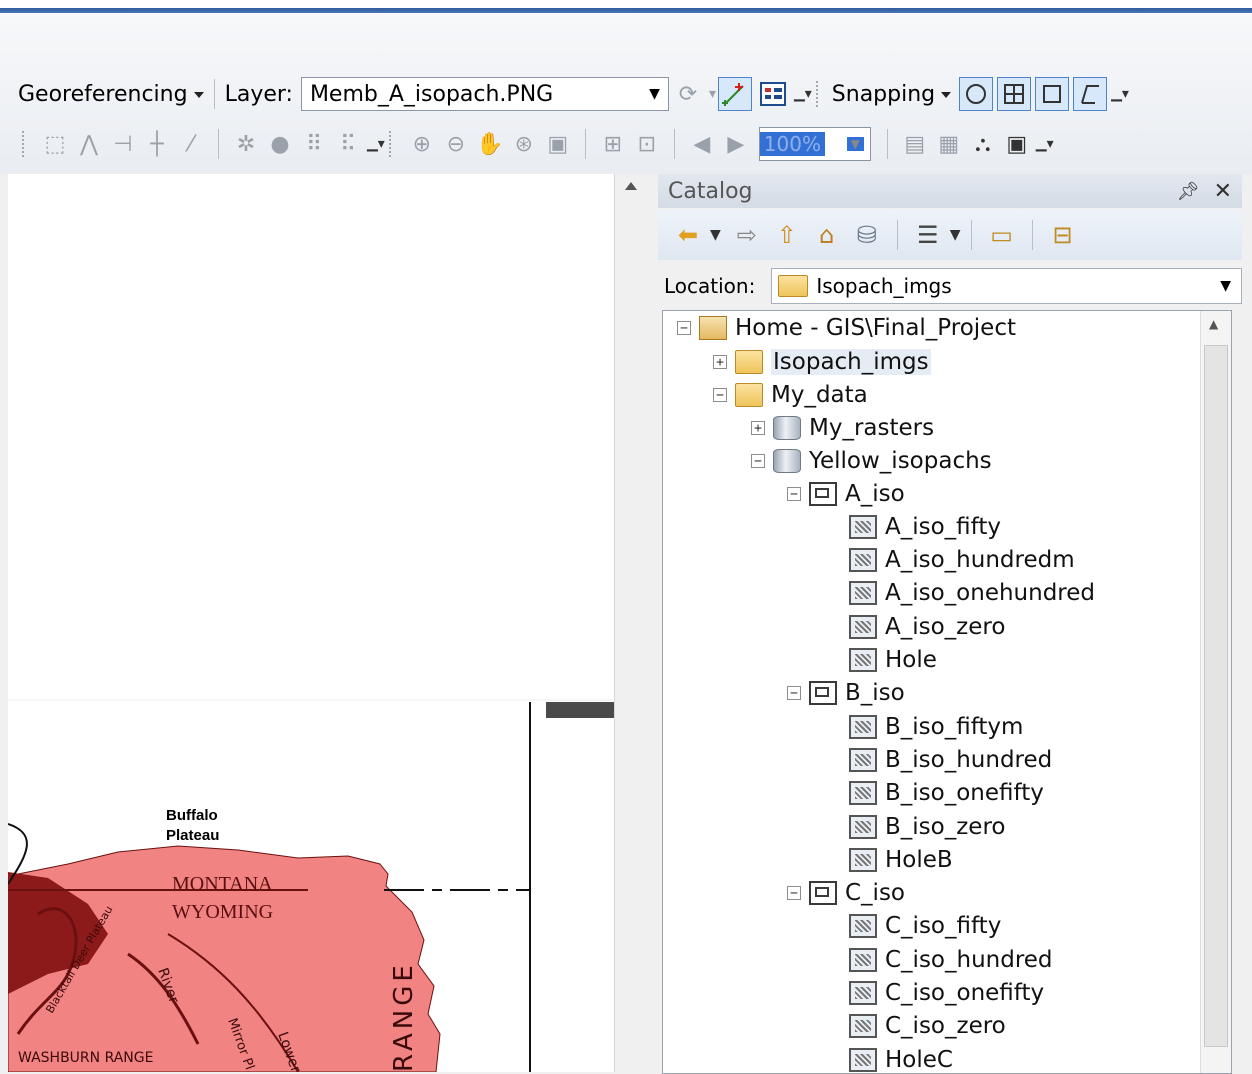  What do you see at coordinates (787, 235) in the screenshot?
I see `up-one-level-icon: ⇧` at bounding box center [787, 235].